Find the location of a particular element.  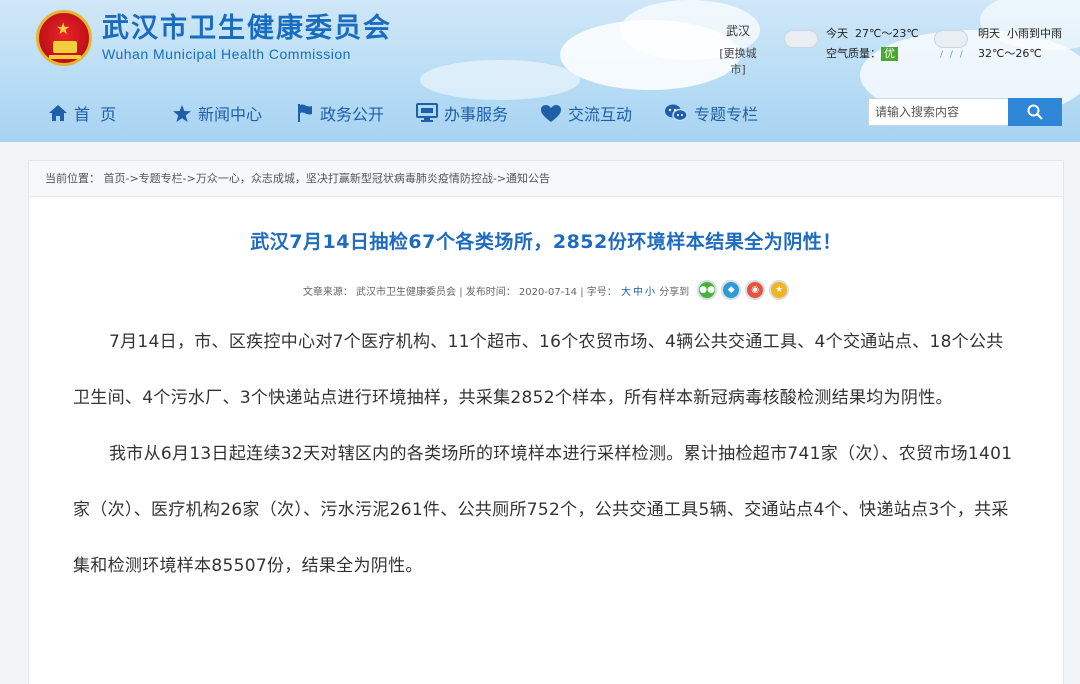

nav-item-news: 新闻中心 is located at coordinates (217, 113).